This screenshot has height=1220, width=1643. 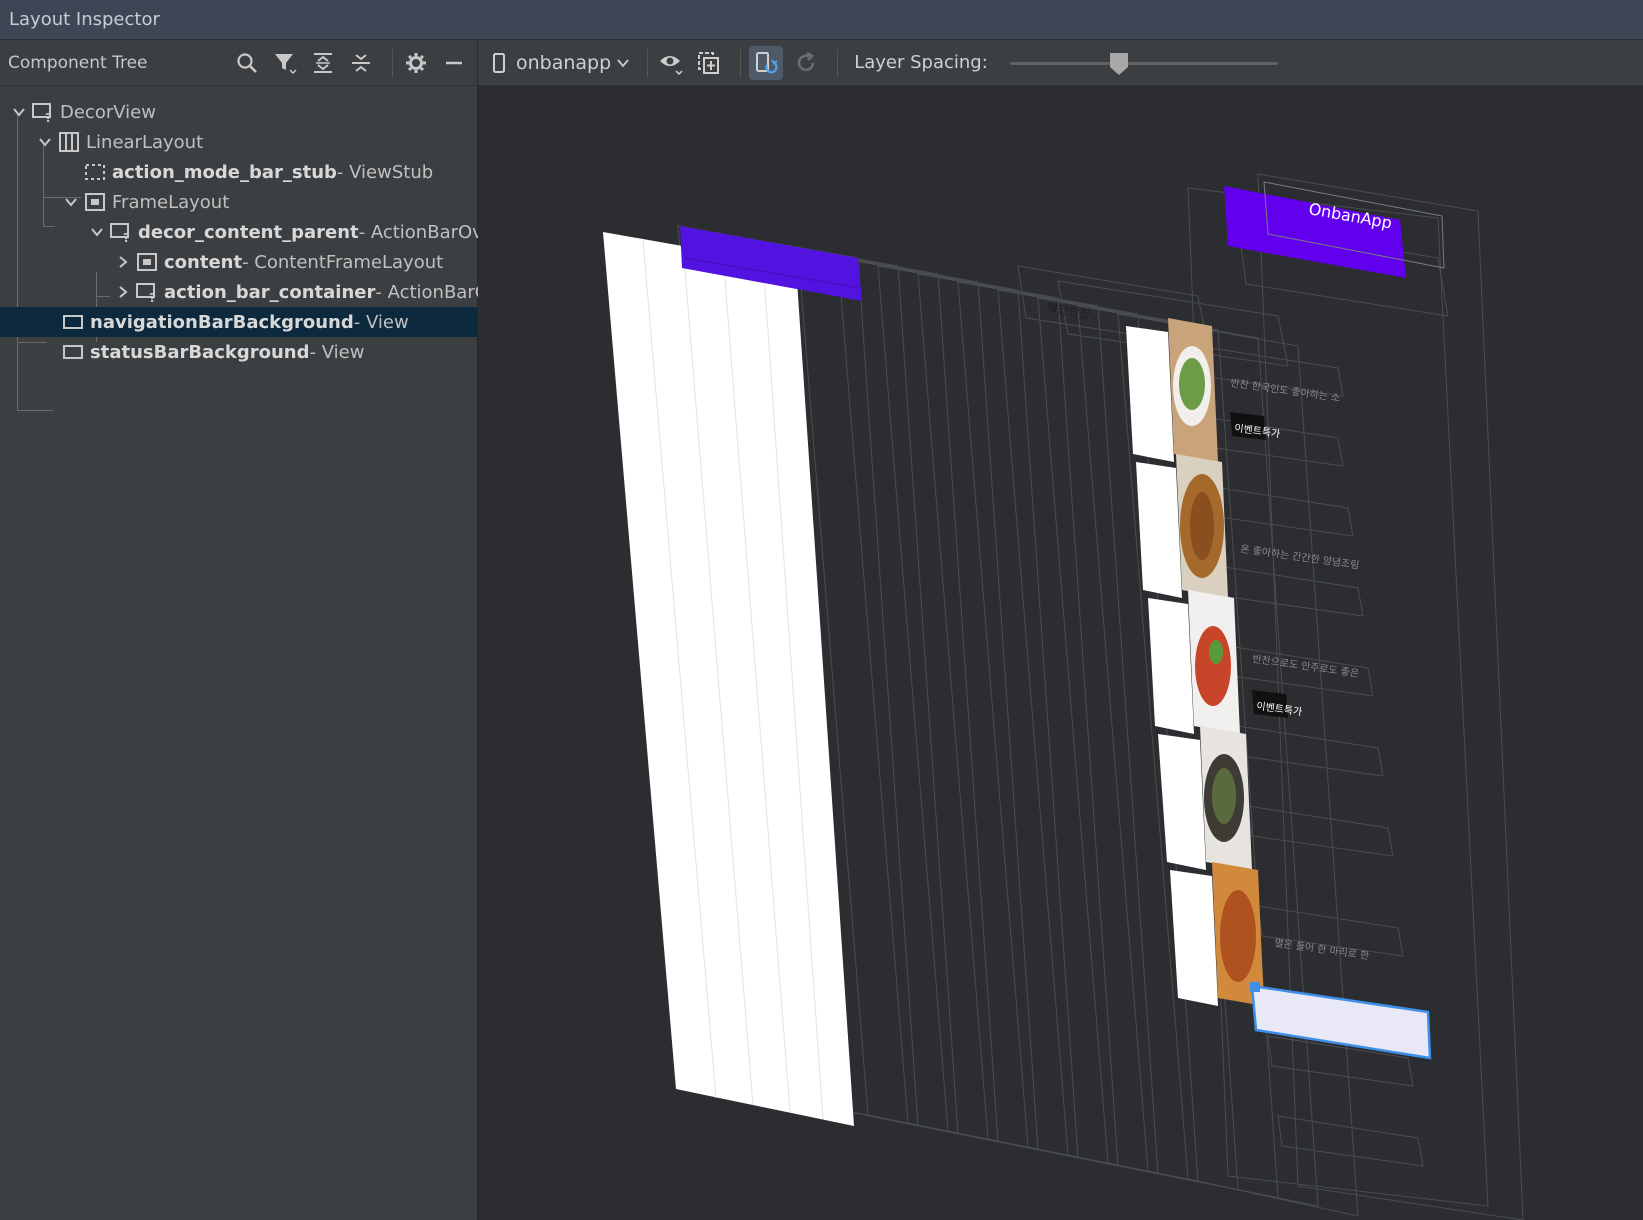 I want to click on tree-node-type: DecorView, so click(x=108, y=112).